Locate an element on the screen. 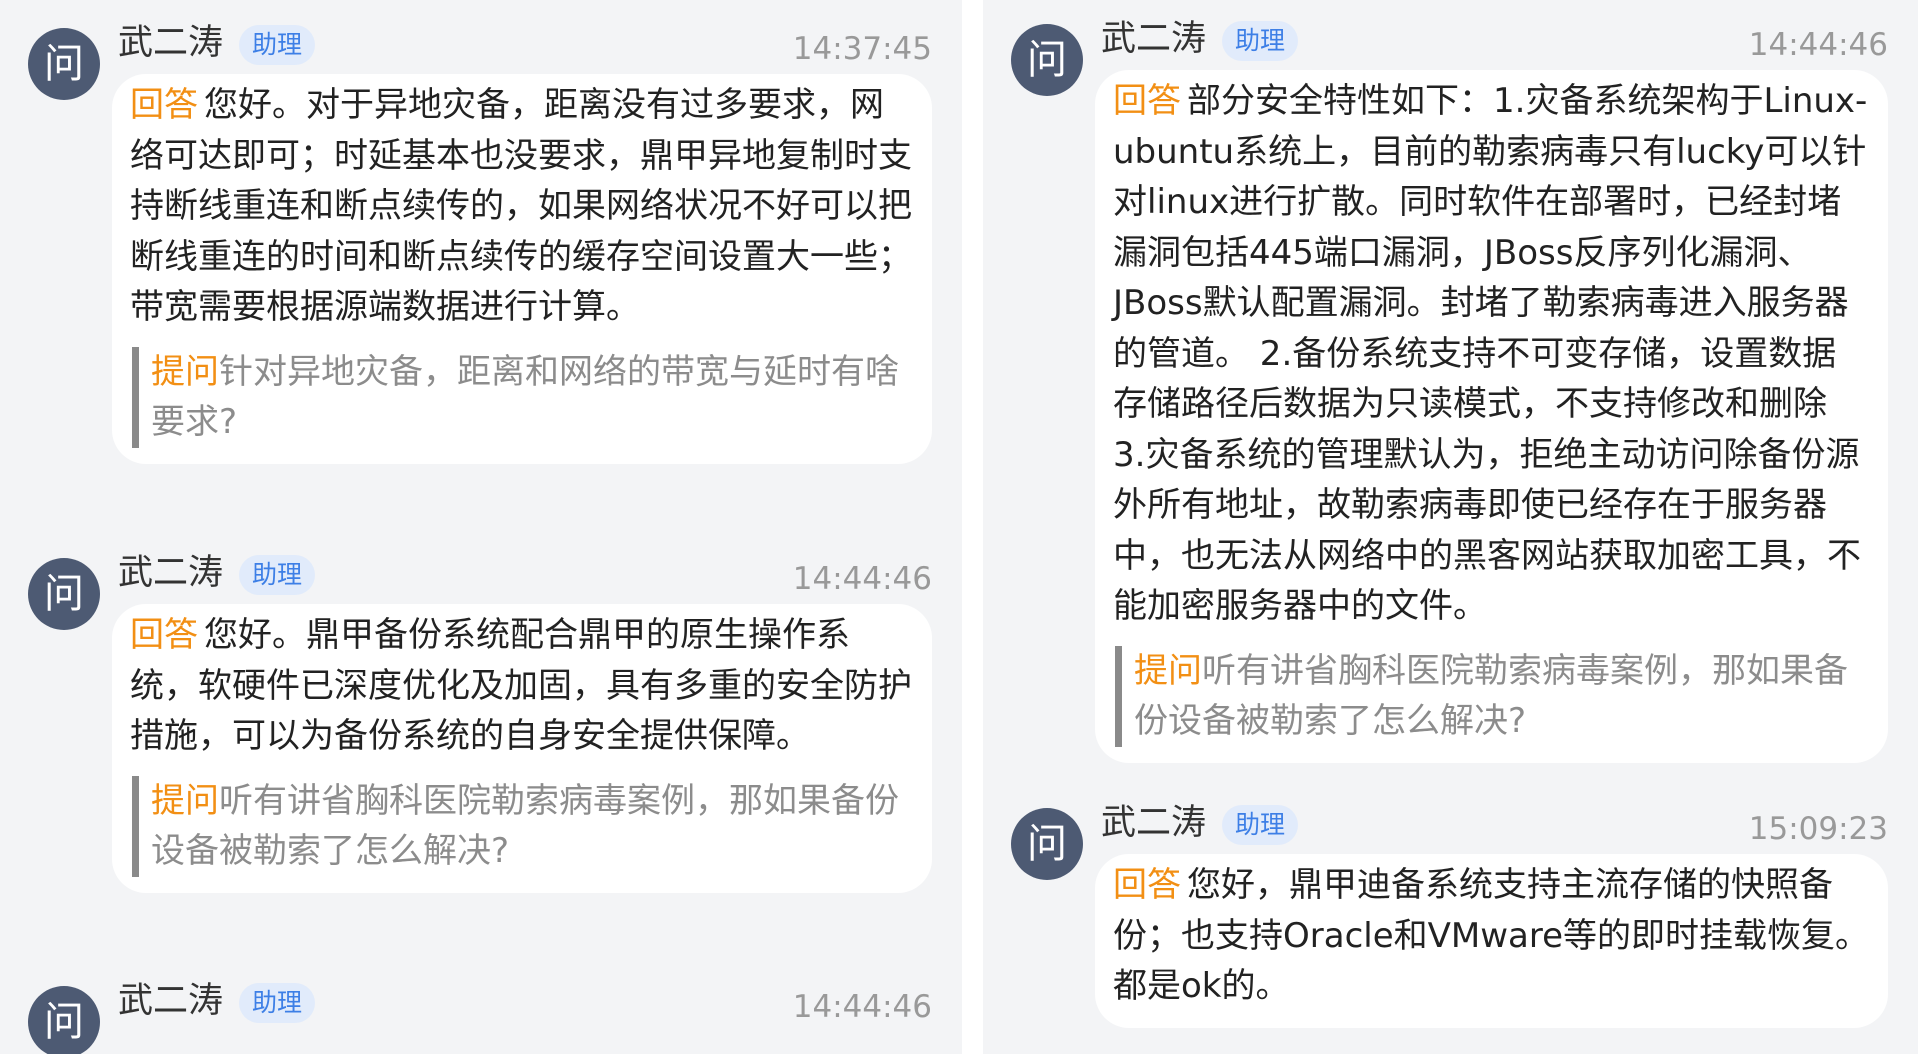 The height and width of the screenshot is (1054, 1918). timestamp: 15:09:23 is located at coordinates (1818, 829).